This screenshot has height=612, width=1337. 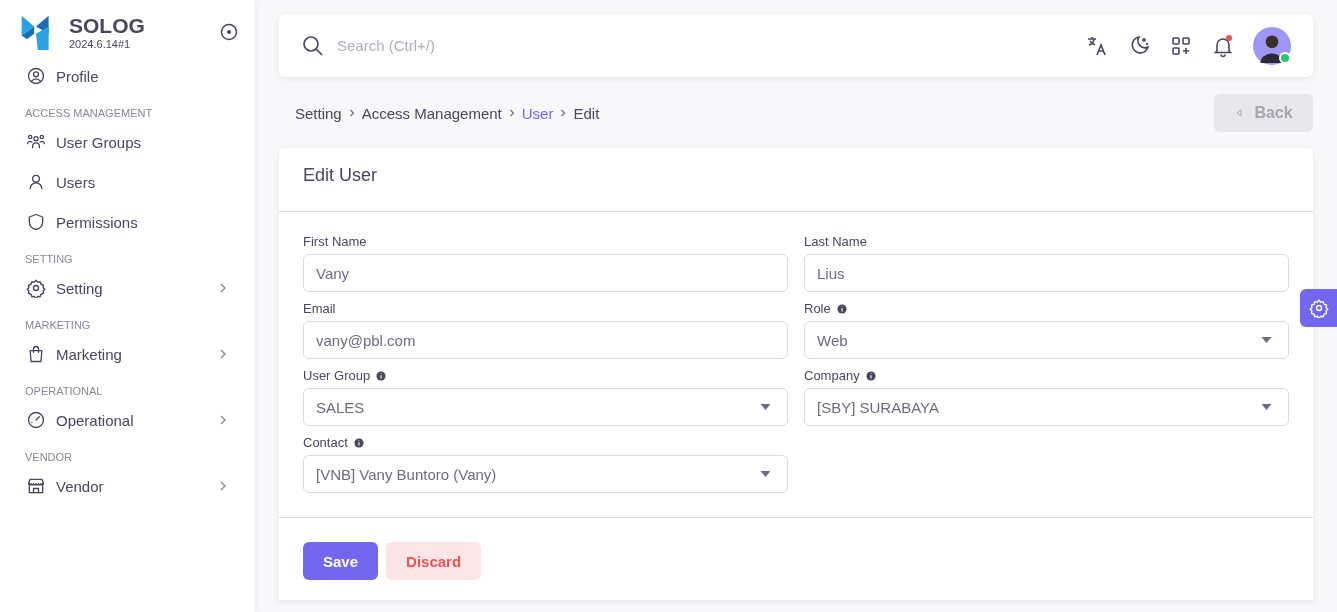 What do you see at coordinates (832, 375) in the screenshot?
I see `field-label: Company` at bounding box center [832, 375].